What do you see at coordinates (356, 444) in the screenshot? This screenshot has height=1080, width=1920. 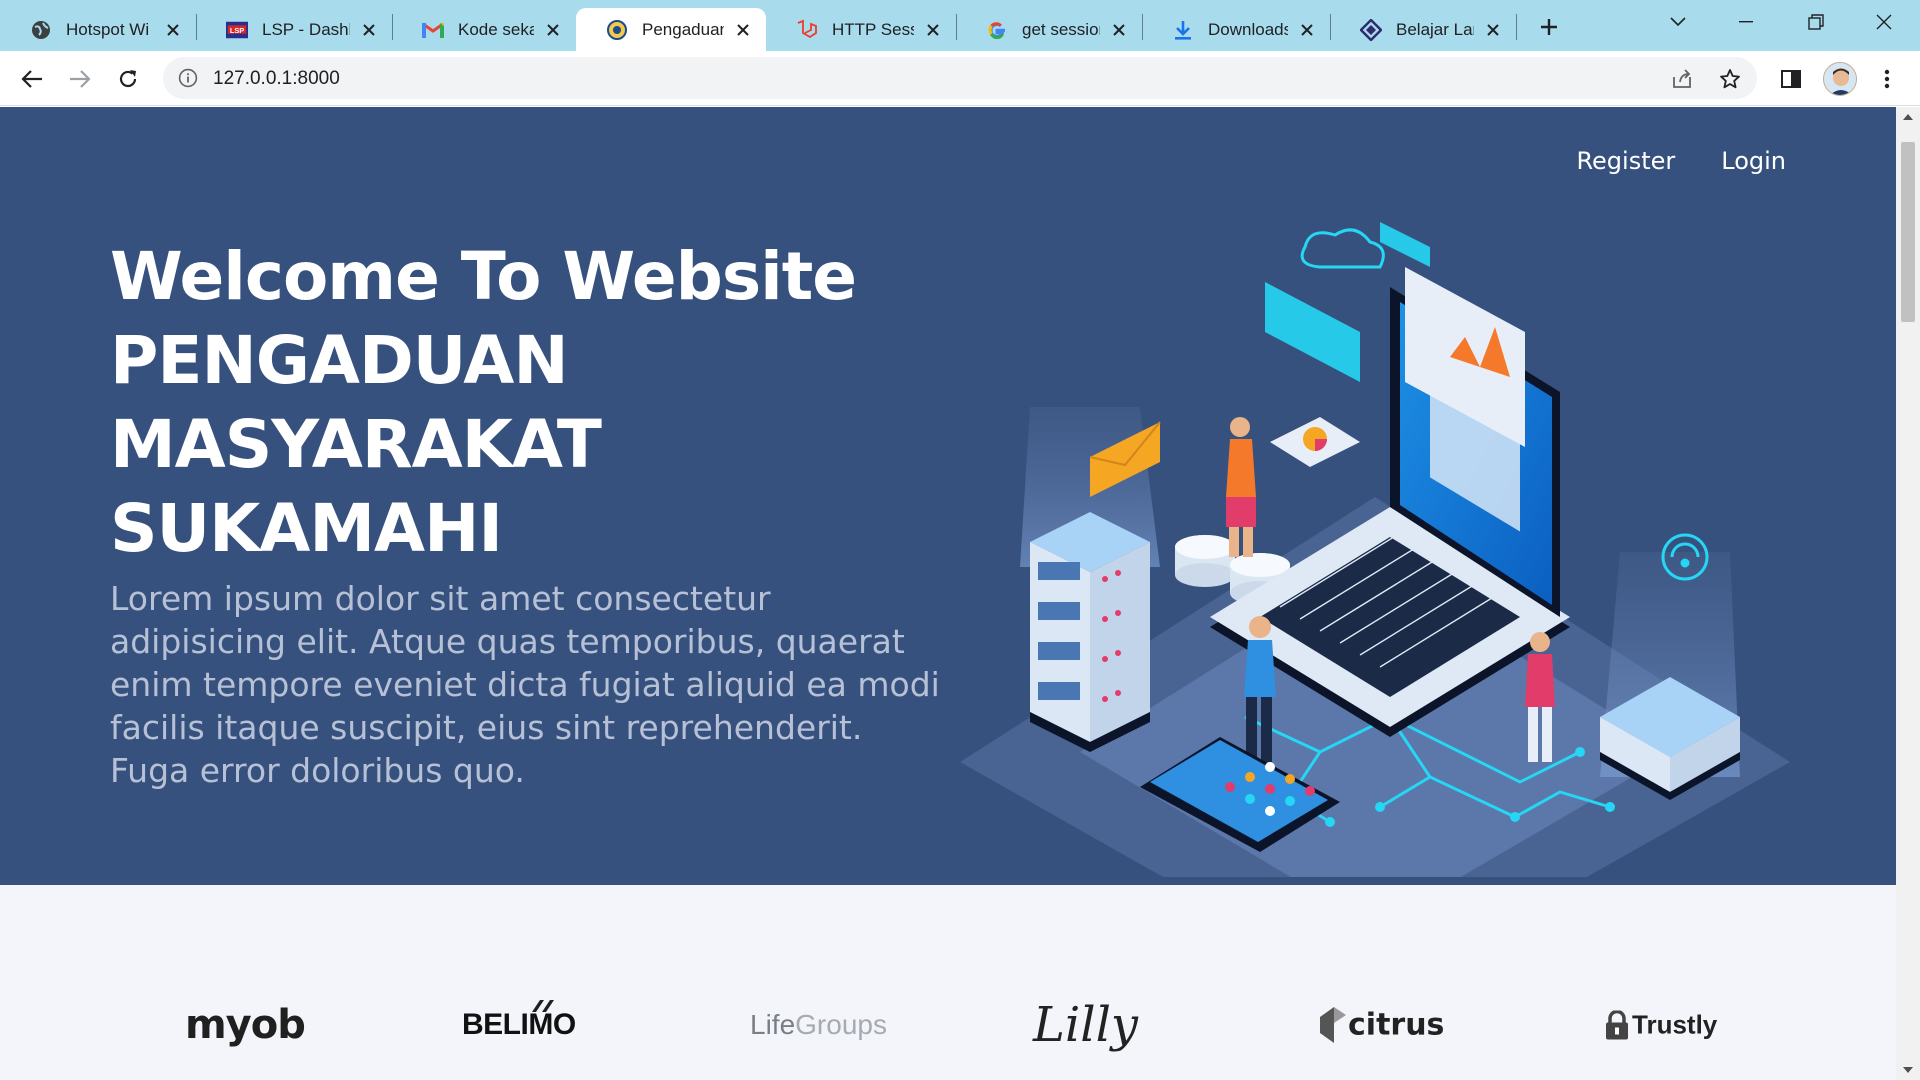 I see `hero-title-line: MASYARAKAT` at bounding box center [356, 444].